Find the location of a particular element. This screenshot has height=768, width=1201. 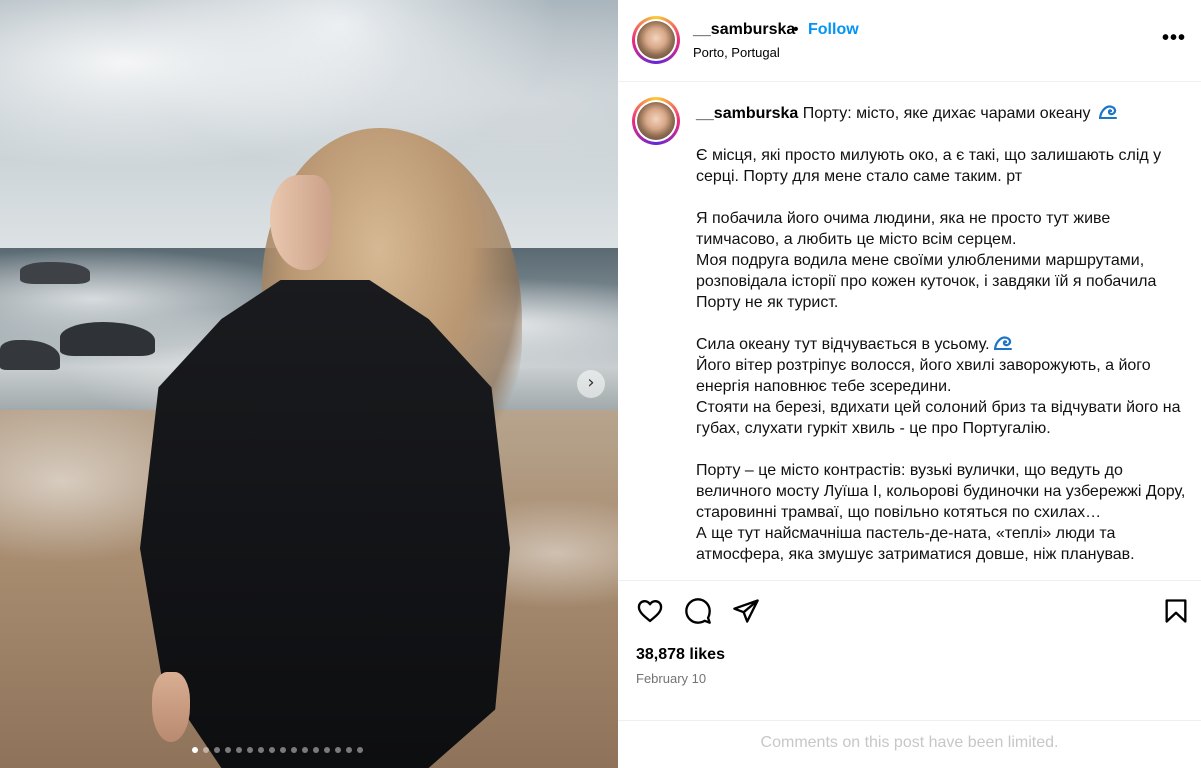

bookmark-icon is located at coordinates (1176, 611).